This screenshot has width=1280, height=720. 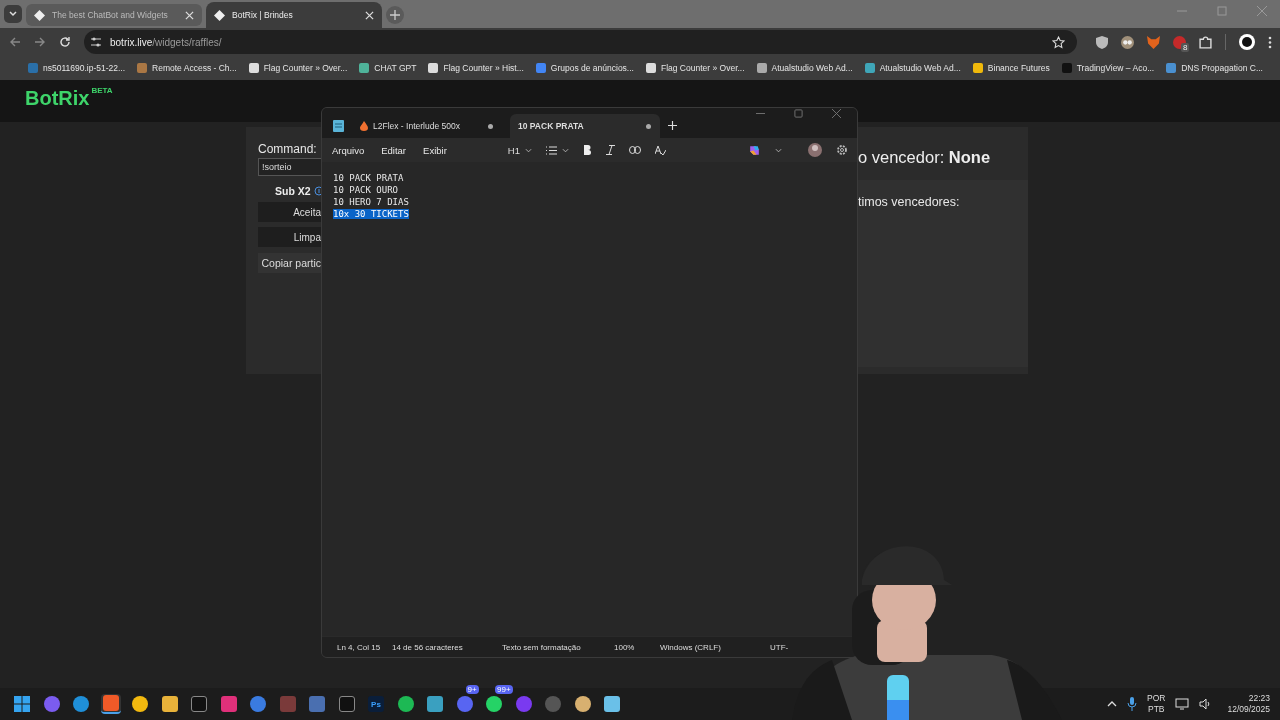 I want to click on link-icon, so click(x=634, y=150).